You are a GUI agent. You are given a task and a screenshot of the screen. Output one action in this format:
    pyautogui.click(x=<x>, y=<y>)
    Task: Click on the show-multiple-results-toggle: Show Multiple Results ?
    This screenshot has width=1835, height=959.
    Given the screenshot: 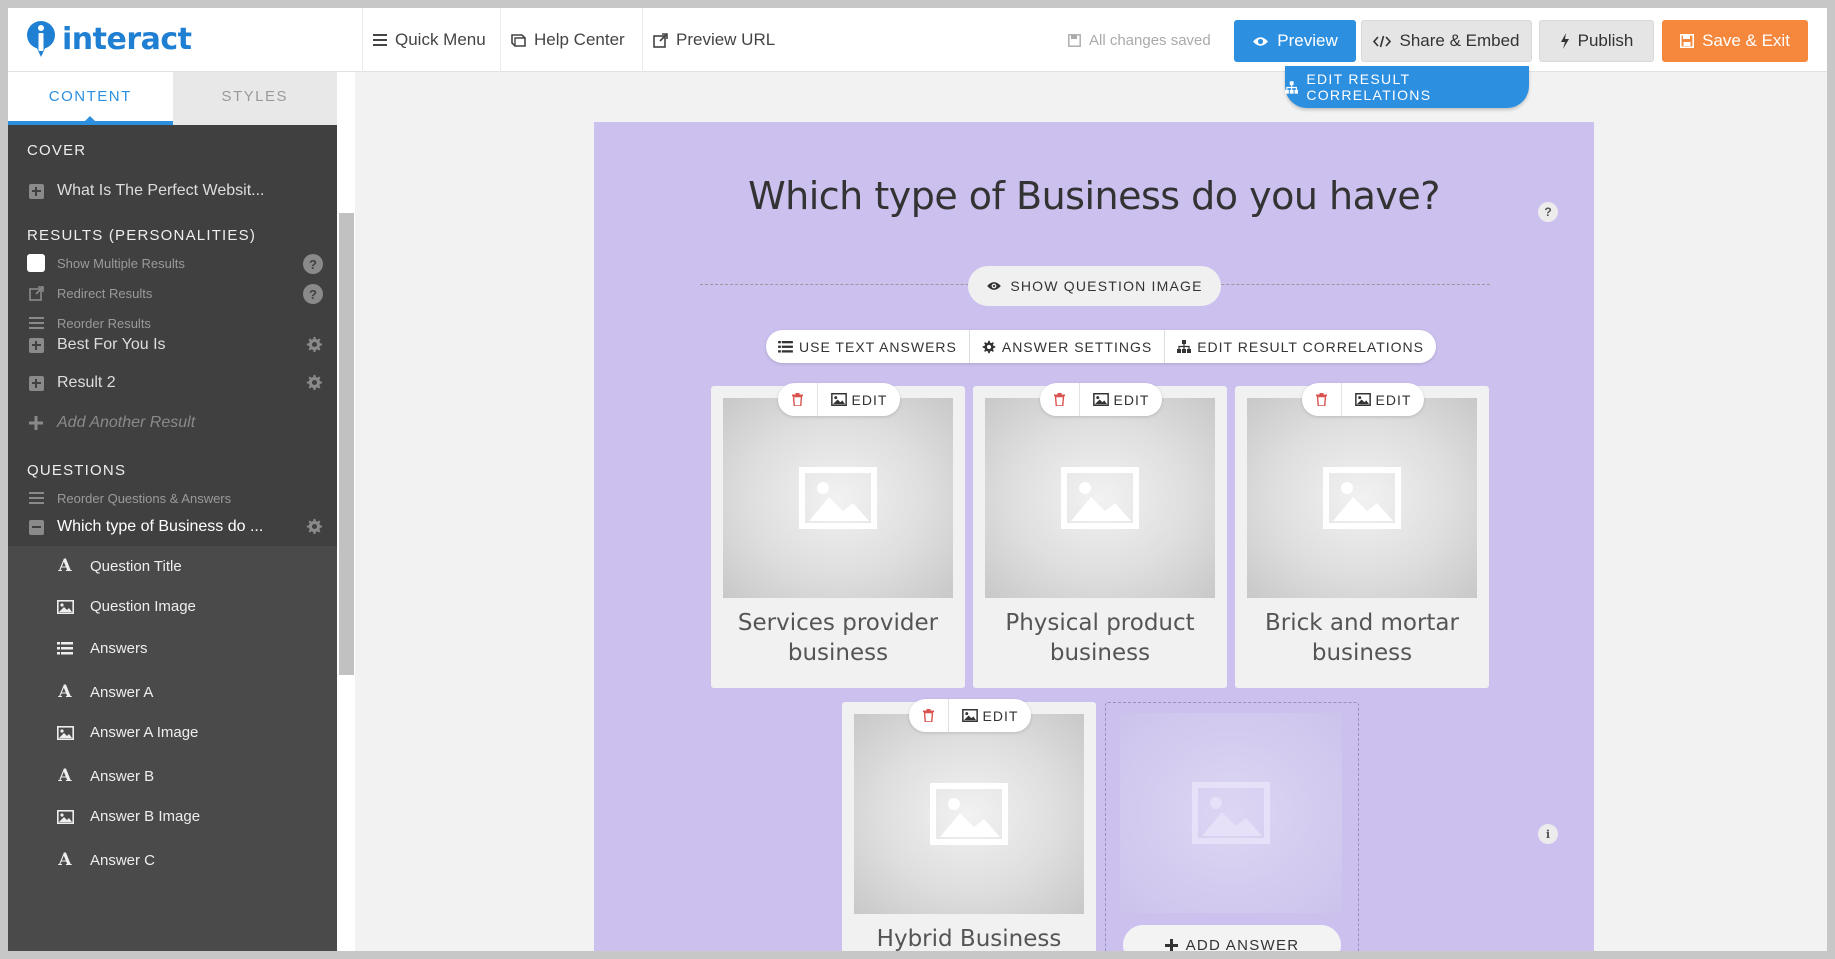 What is the action you would take?
    pyautogui.click(x=175, y=263)
    